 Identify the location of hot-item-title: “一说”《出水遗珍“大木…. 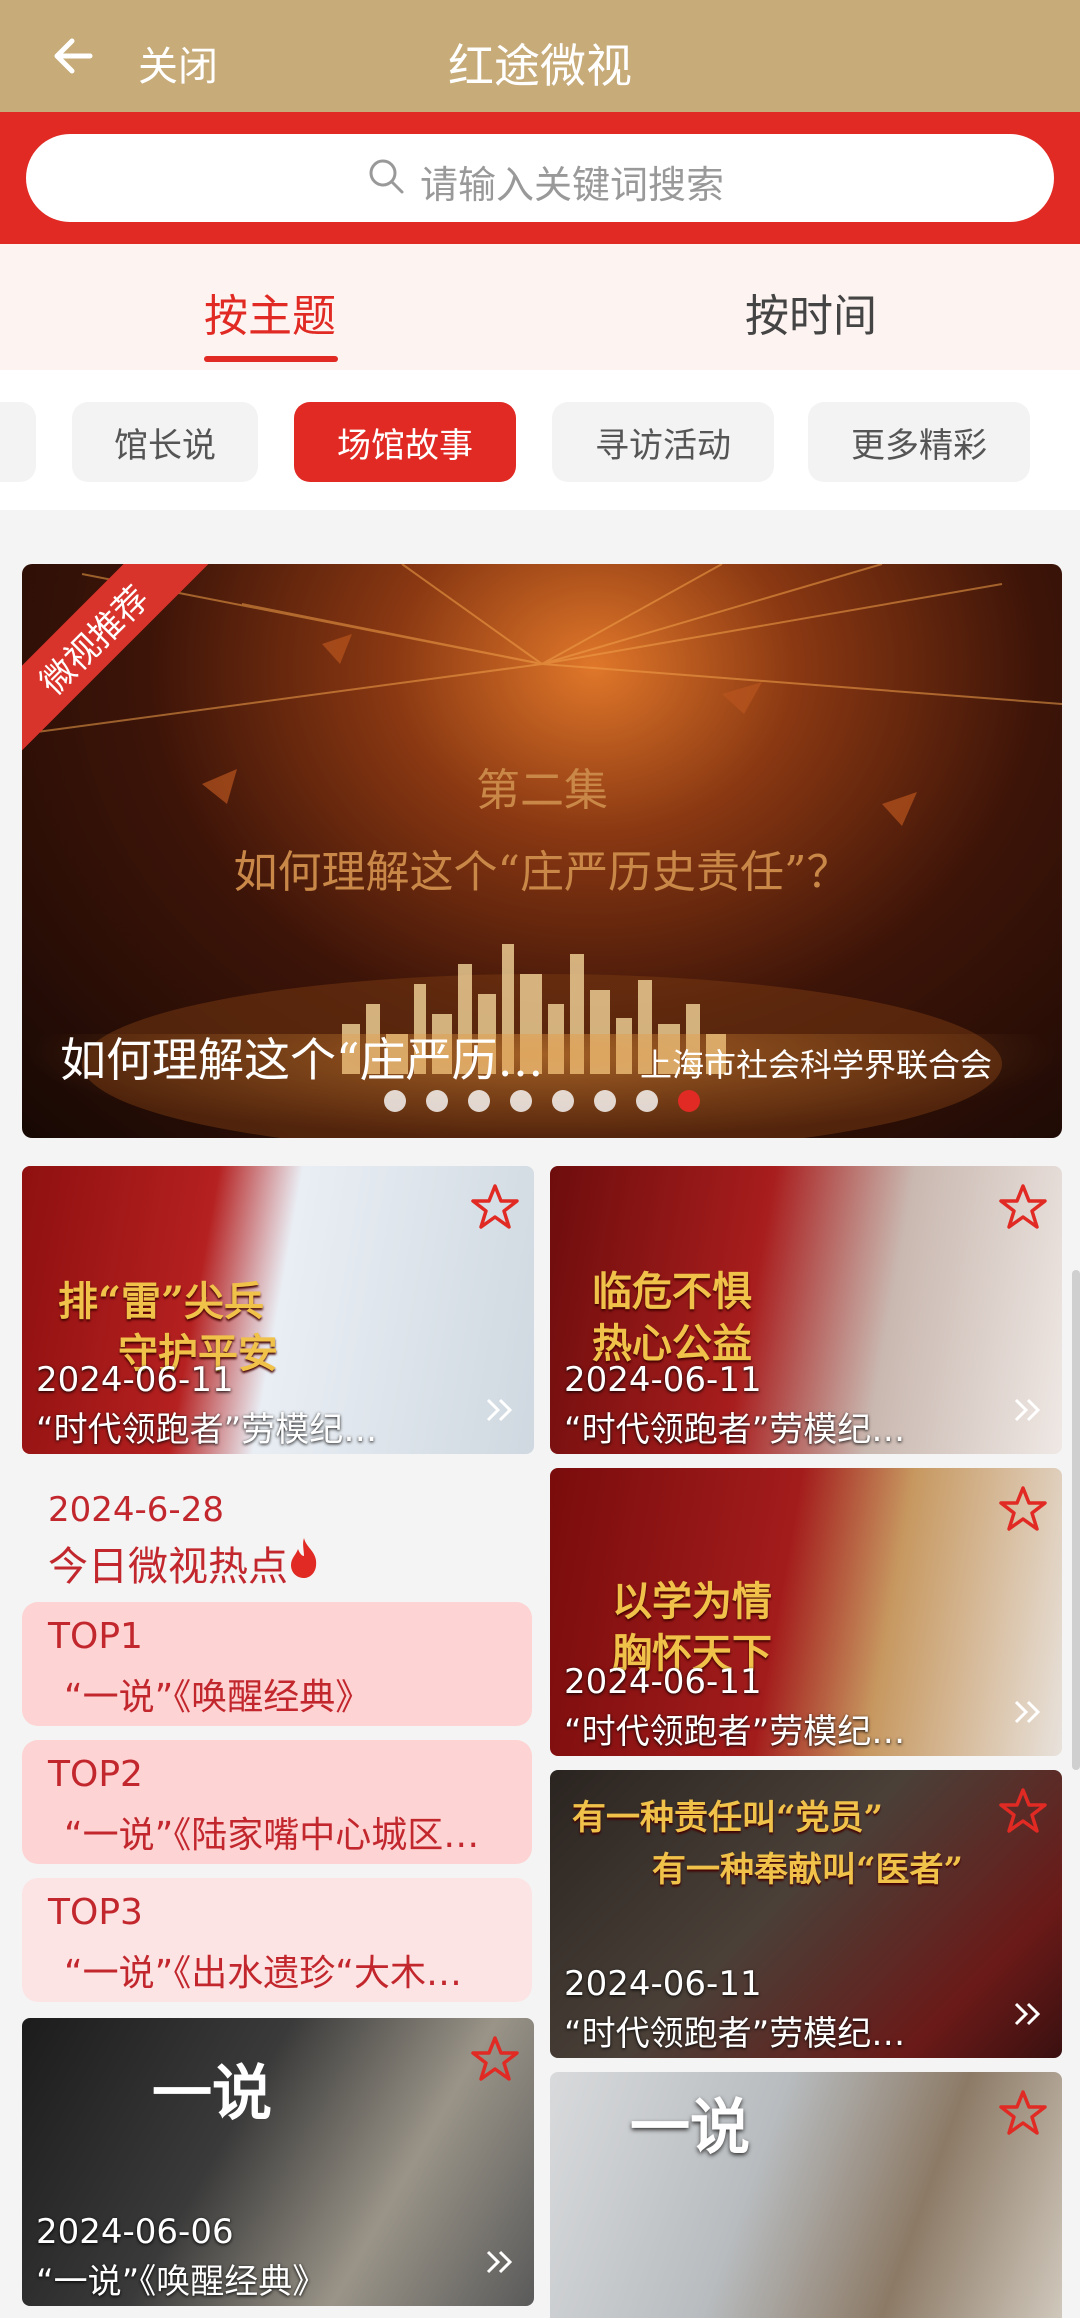
(263, 1973).